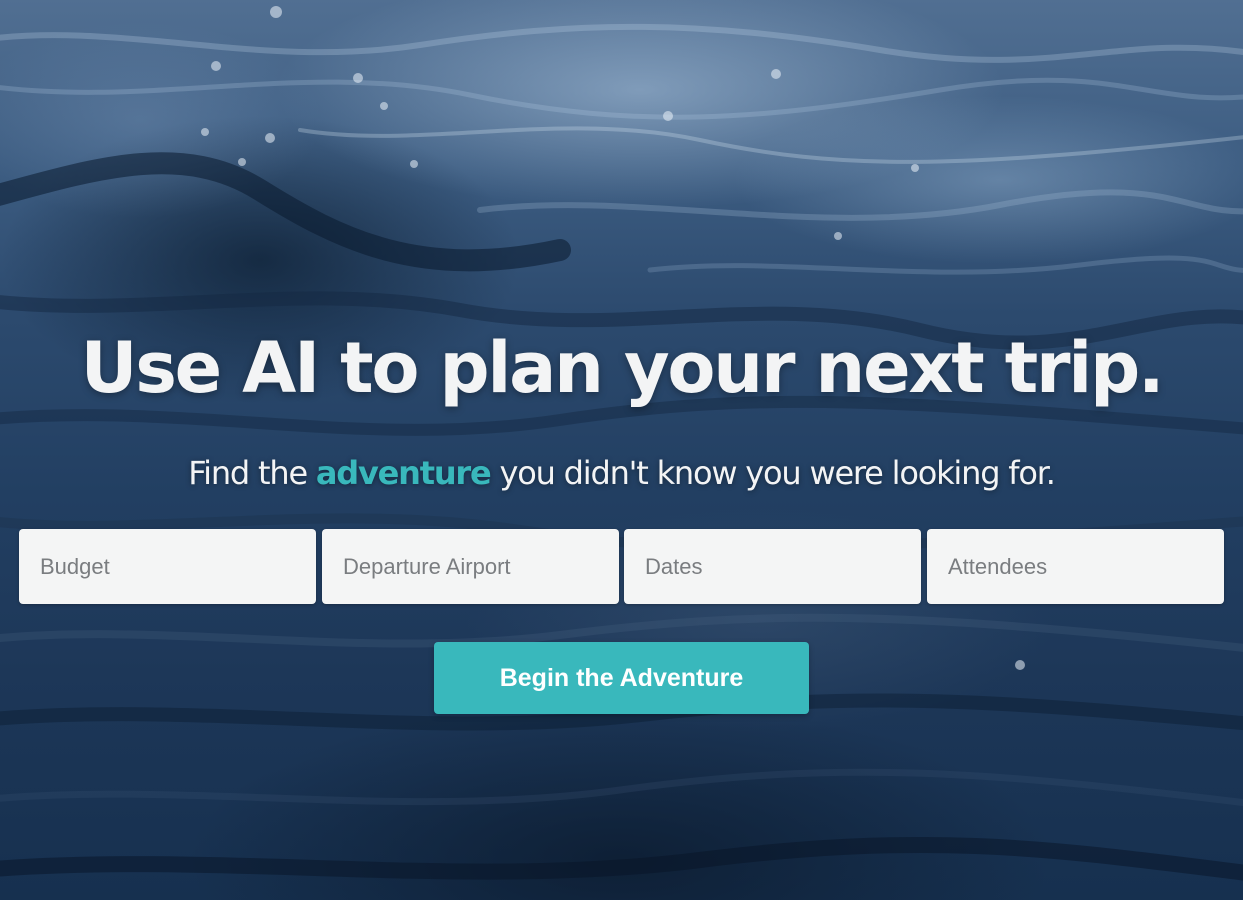  Describe the element at coordinates (621, 678) in the screenshot. I see `begin-adventure-button: Begin the Adventure` at that location.